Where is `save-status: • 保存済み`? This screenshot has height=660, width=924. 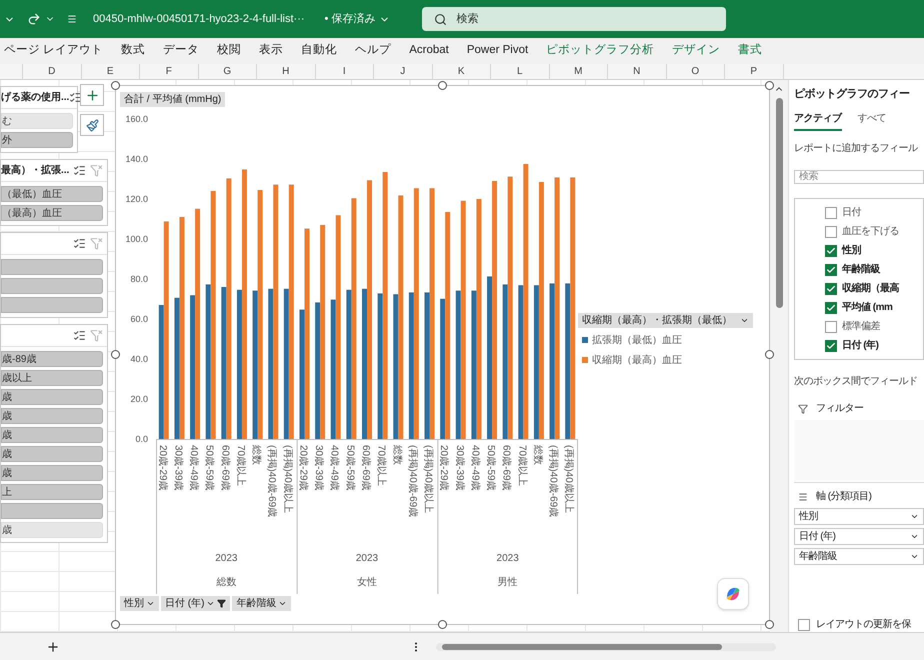
save-status: • 保存済み is located at coordinates (357, 19).